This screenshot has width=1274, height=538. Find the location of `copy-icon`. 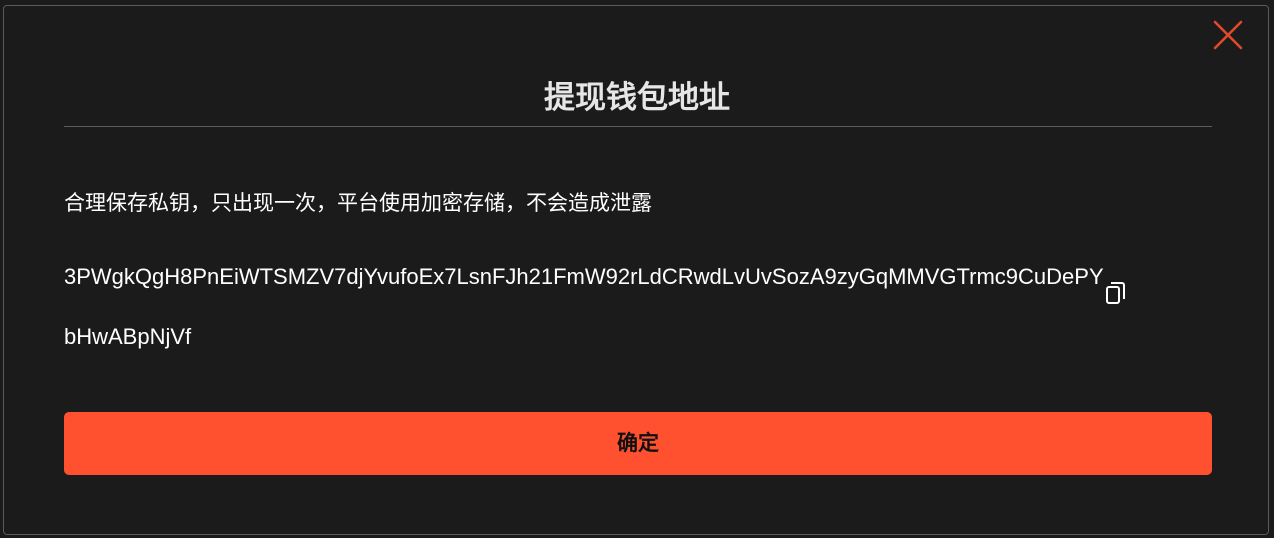

copy-icon is located at coordinates (1115, 293).